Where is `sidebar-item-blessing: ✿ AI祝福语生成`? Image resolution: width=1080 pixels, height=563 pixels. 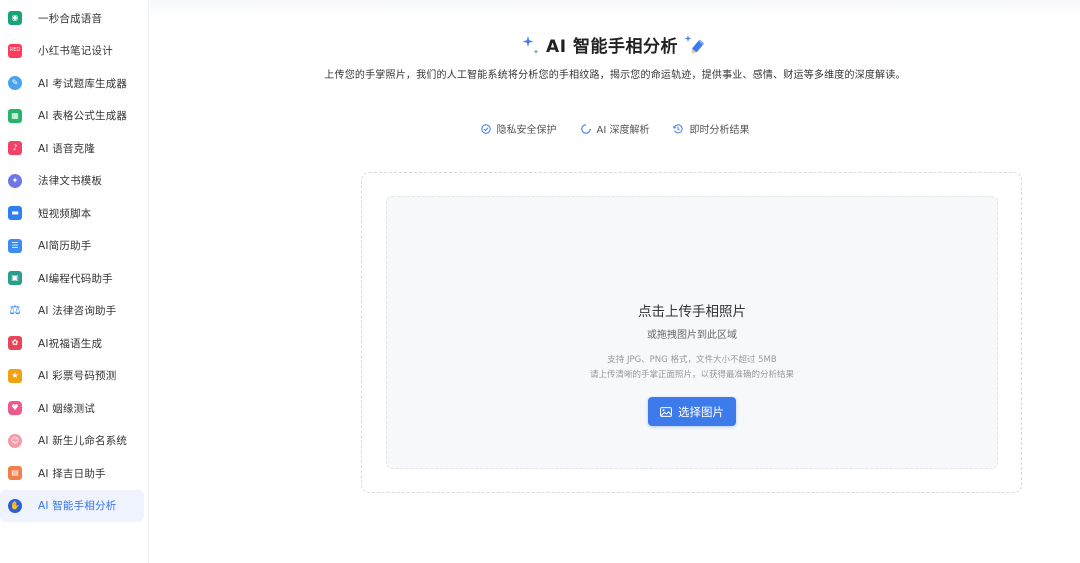
sidebar-item-blessing: ✿ AI祝福语生成 is located at coordinates (72, 343).